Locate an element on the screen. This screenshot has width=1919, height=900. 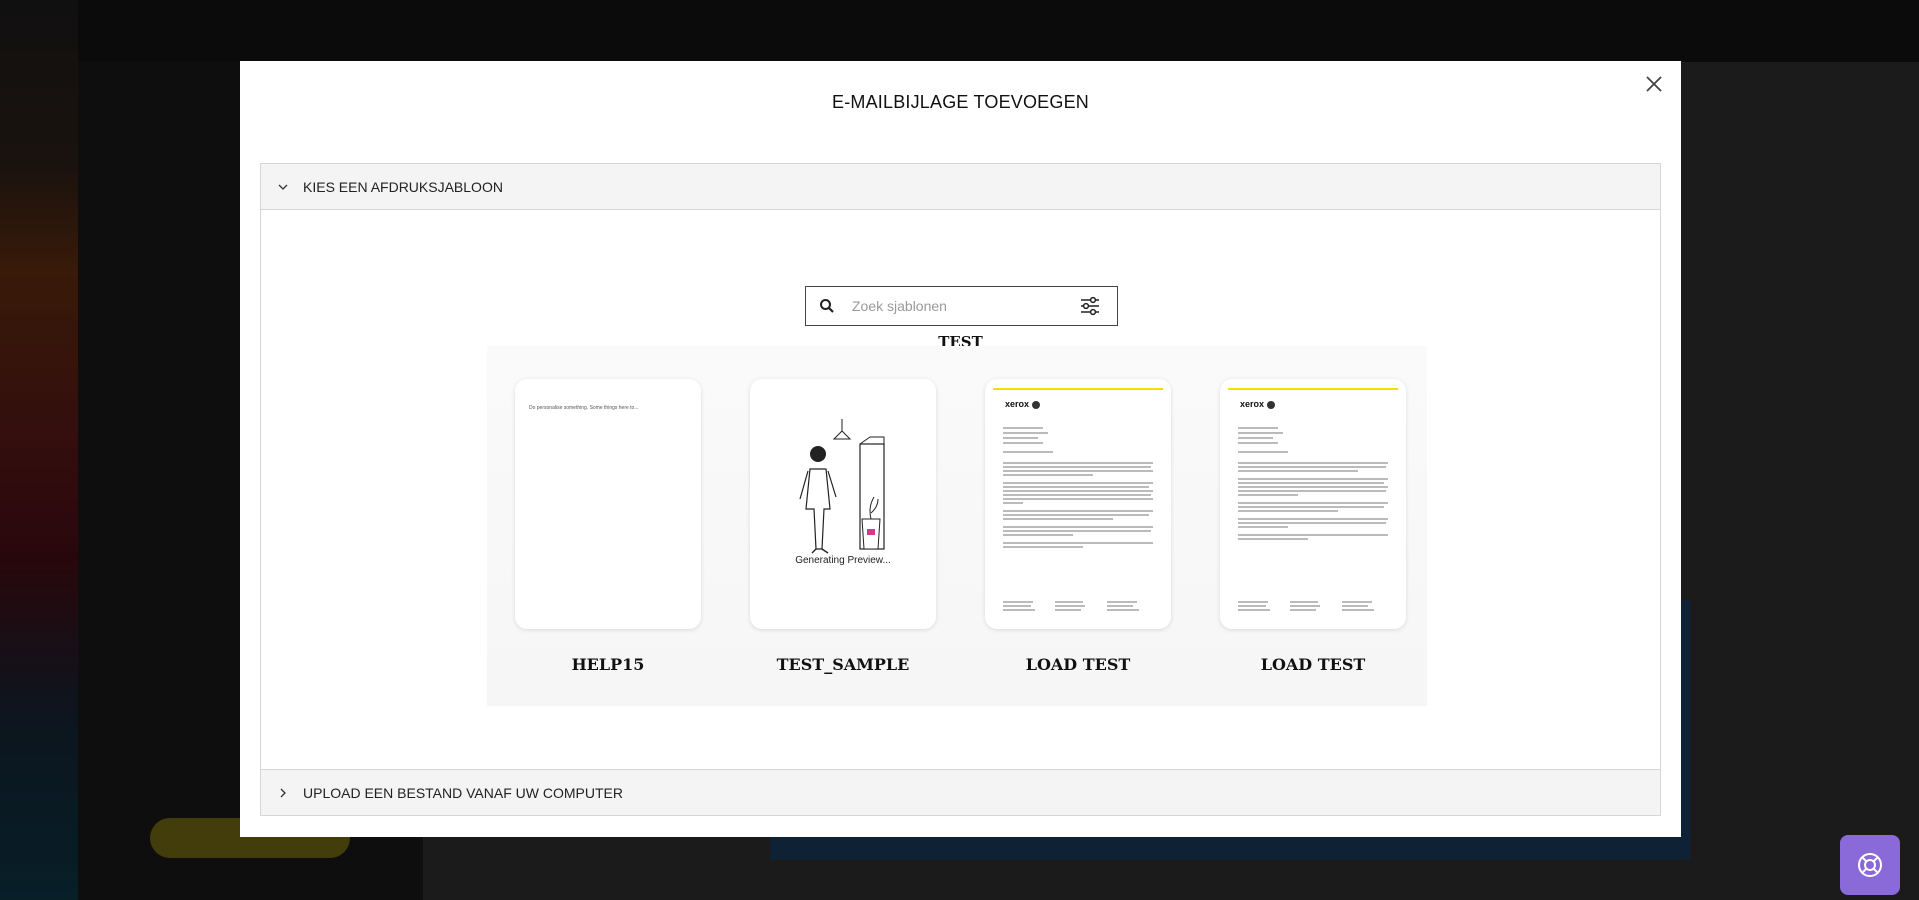
template-card-load-test-2: xerox LOAD TEST is located at coordinates (1313, 526).